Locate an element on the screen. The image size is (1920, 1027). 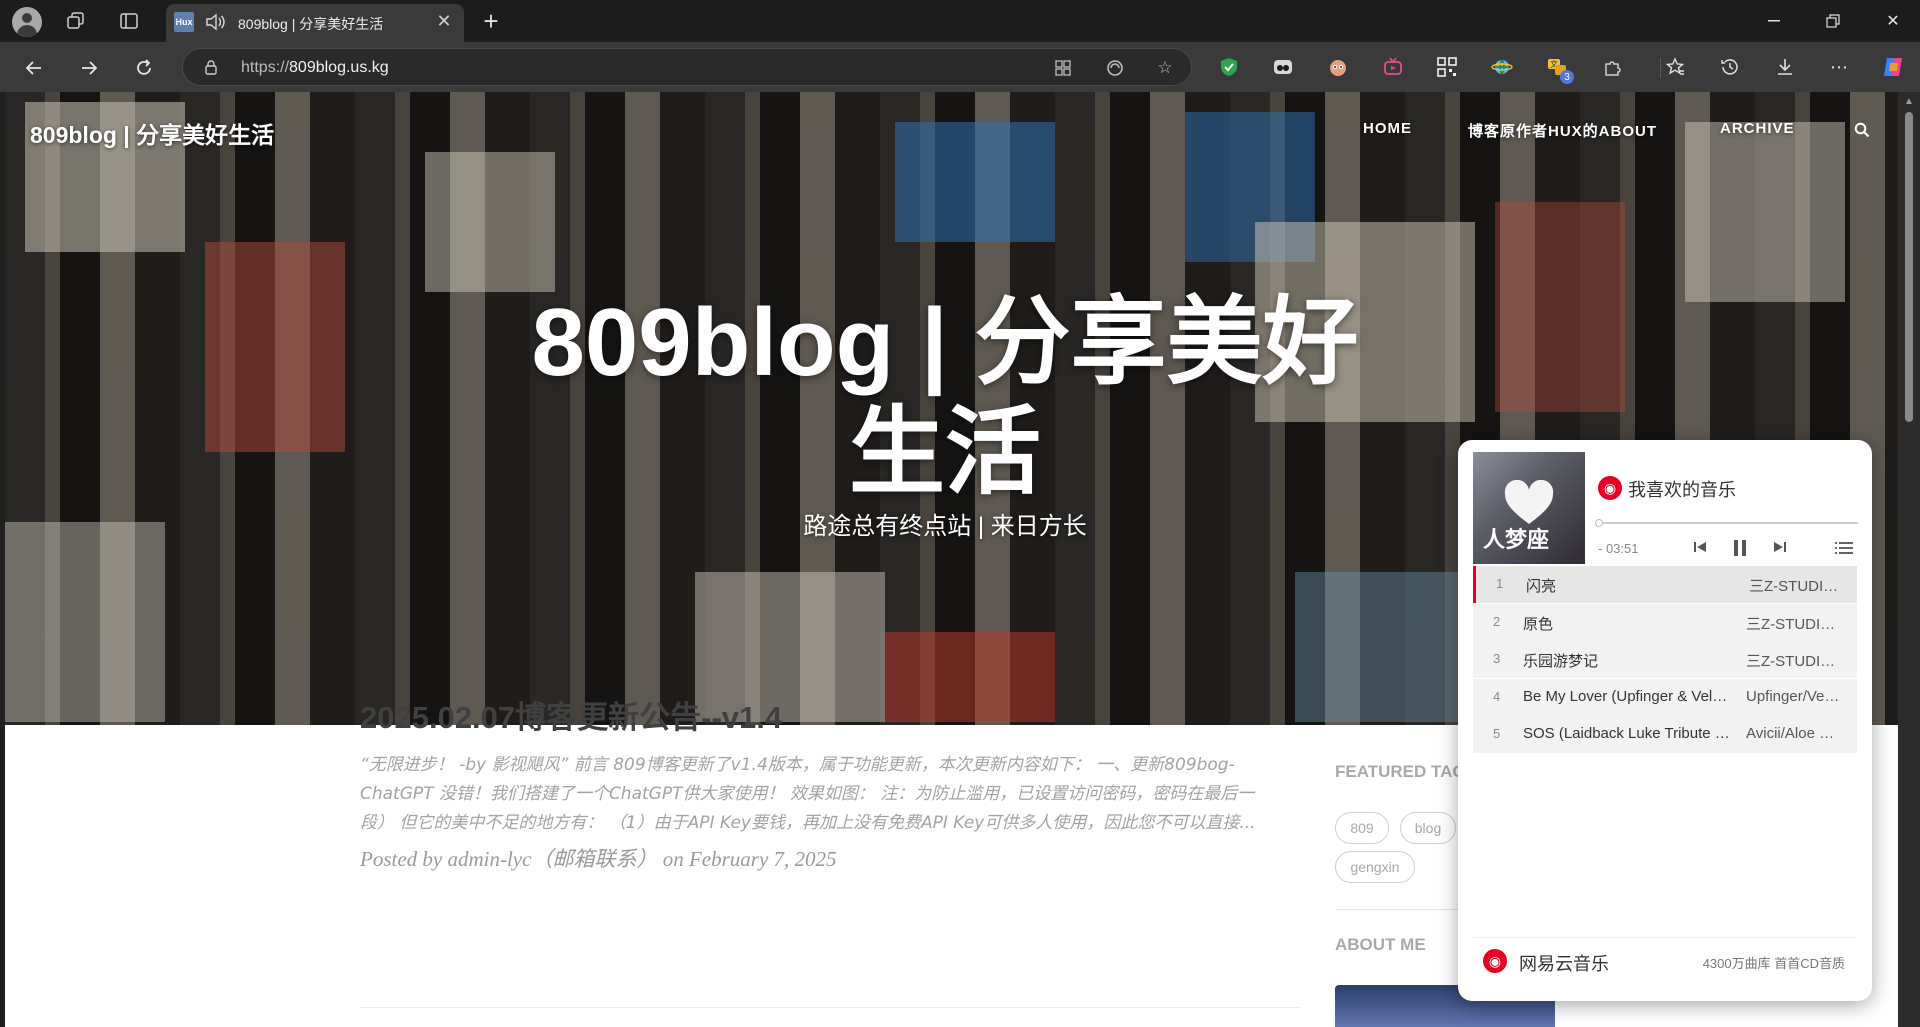
browser-toolbar: https://809blog.us.kg ☆ 文 3 ⋯ is located at coordinates (960, 67).